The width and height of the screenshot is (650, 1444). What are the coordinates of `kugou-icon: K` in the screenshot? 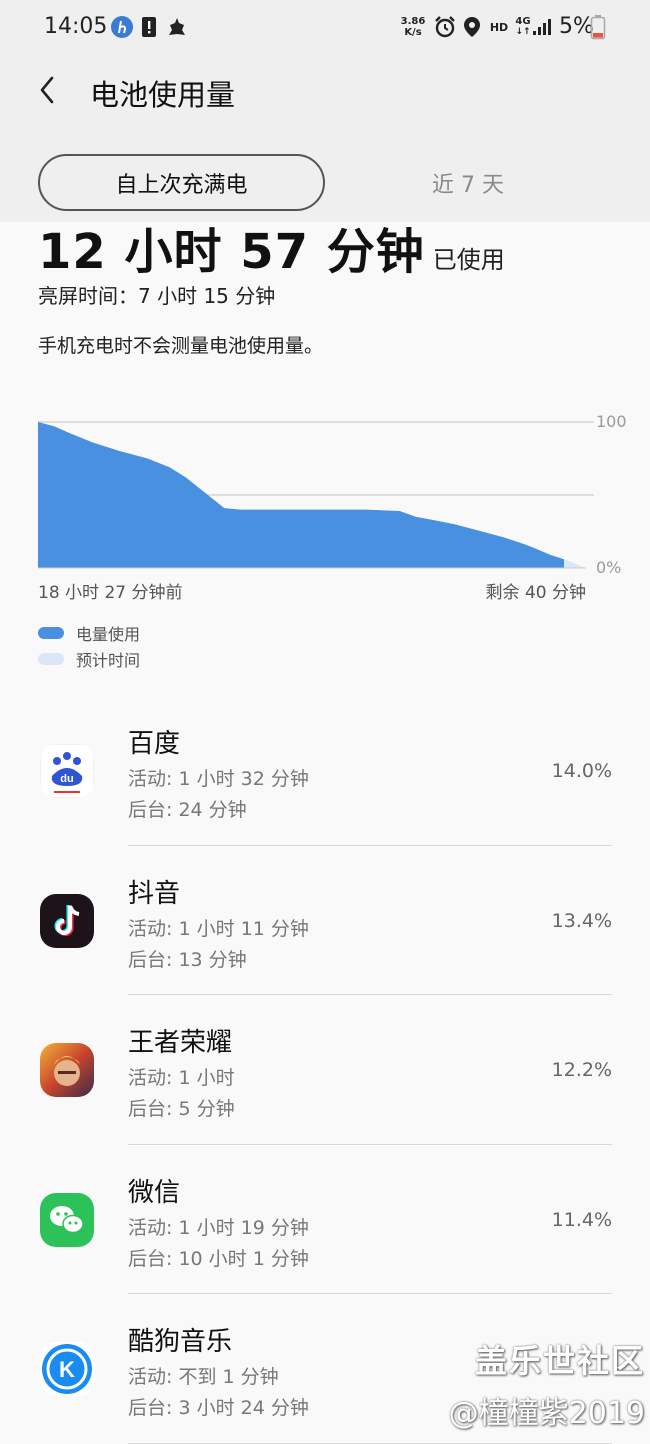 It's located at (67, 1369).